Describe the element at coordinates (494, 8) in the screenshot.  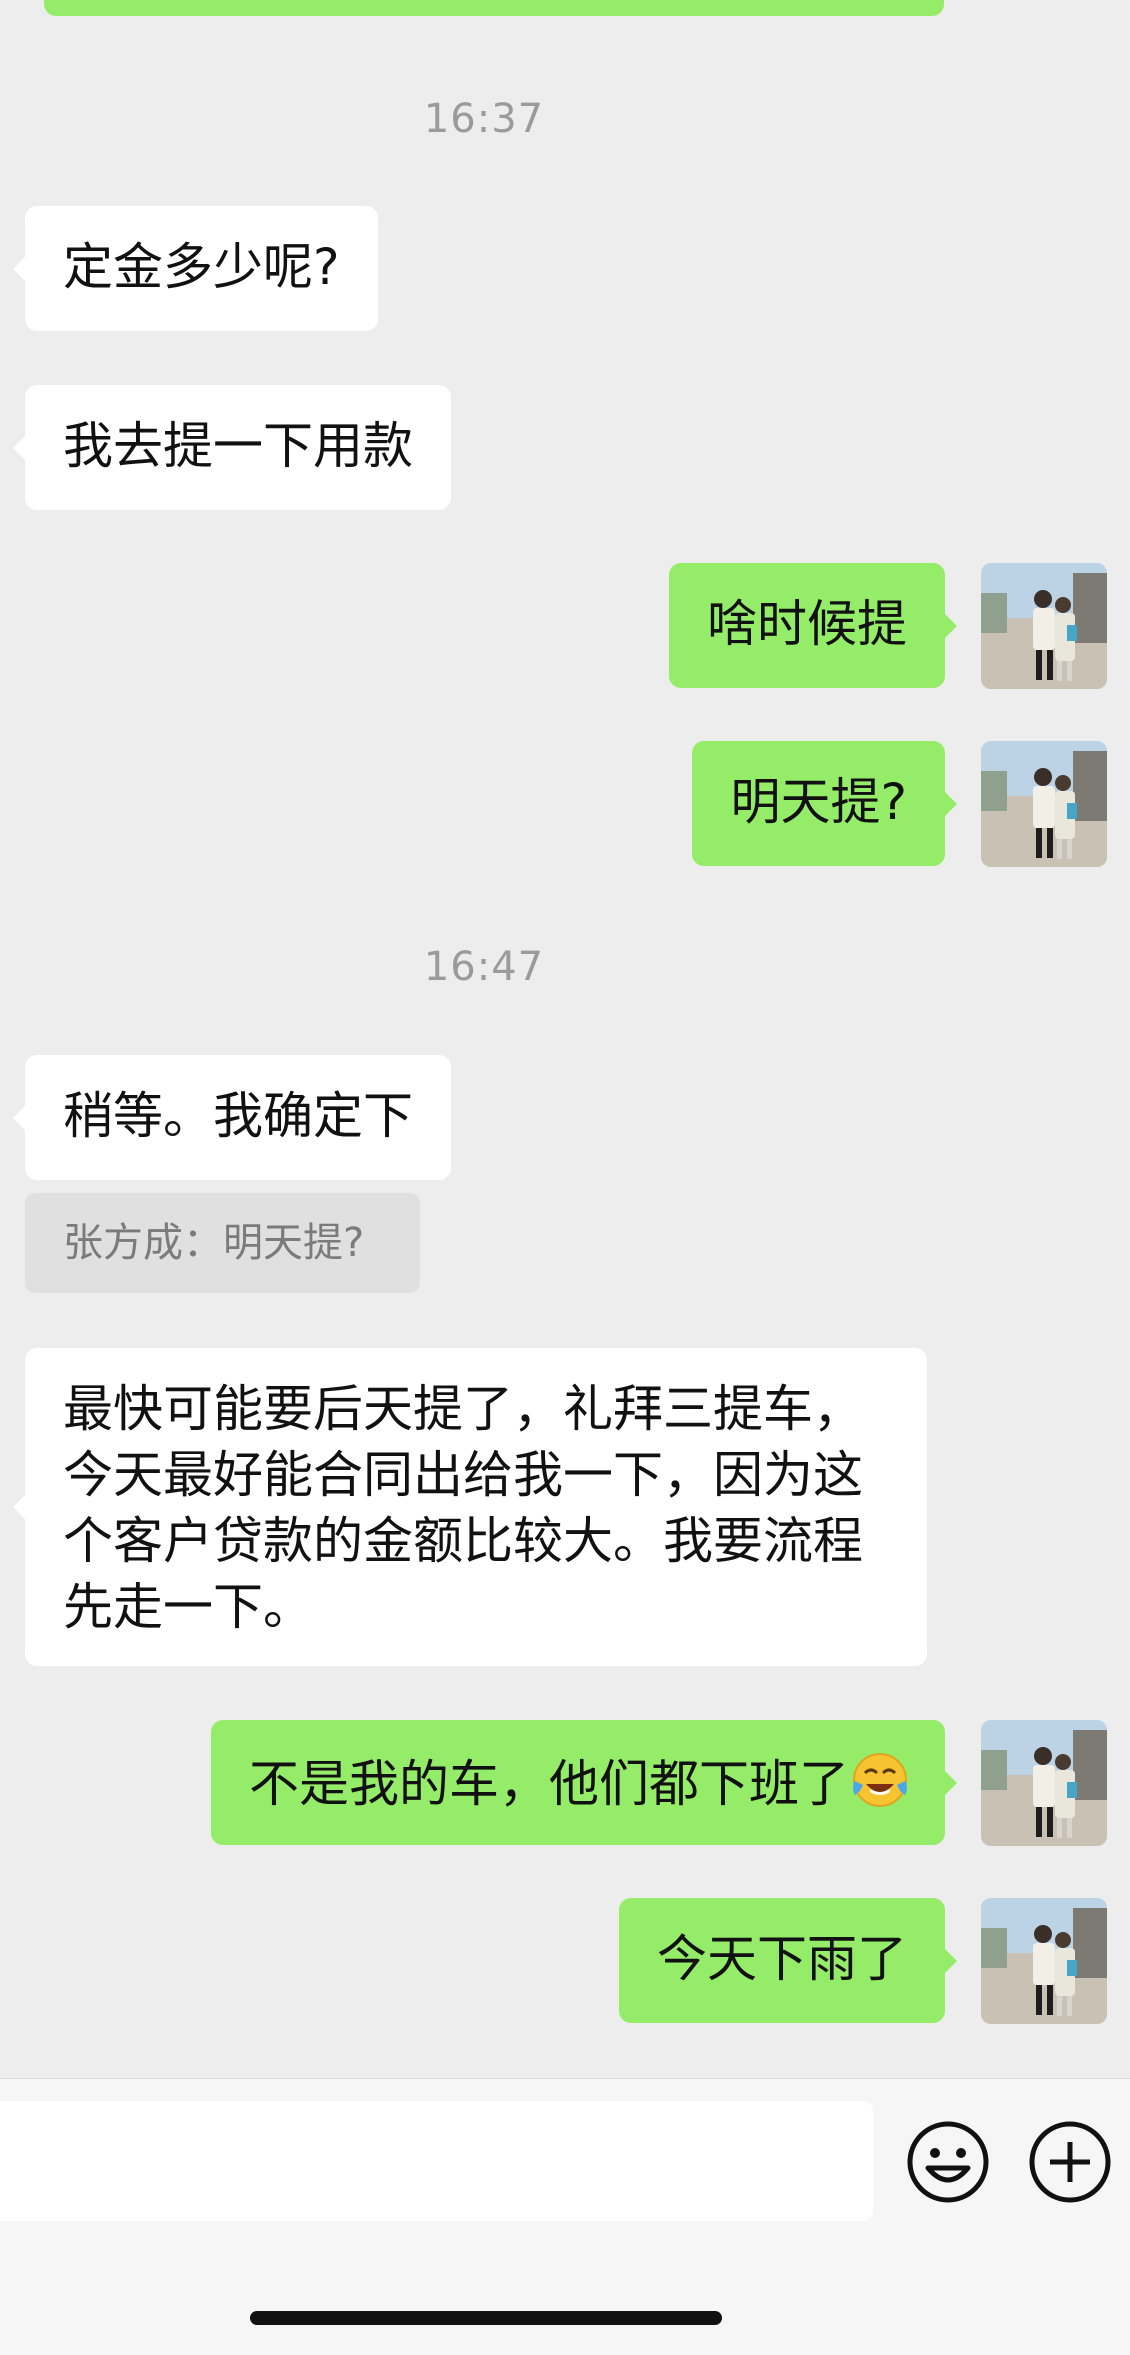
I see `message-bubble-outgoing-partial` at that location.